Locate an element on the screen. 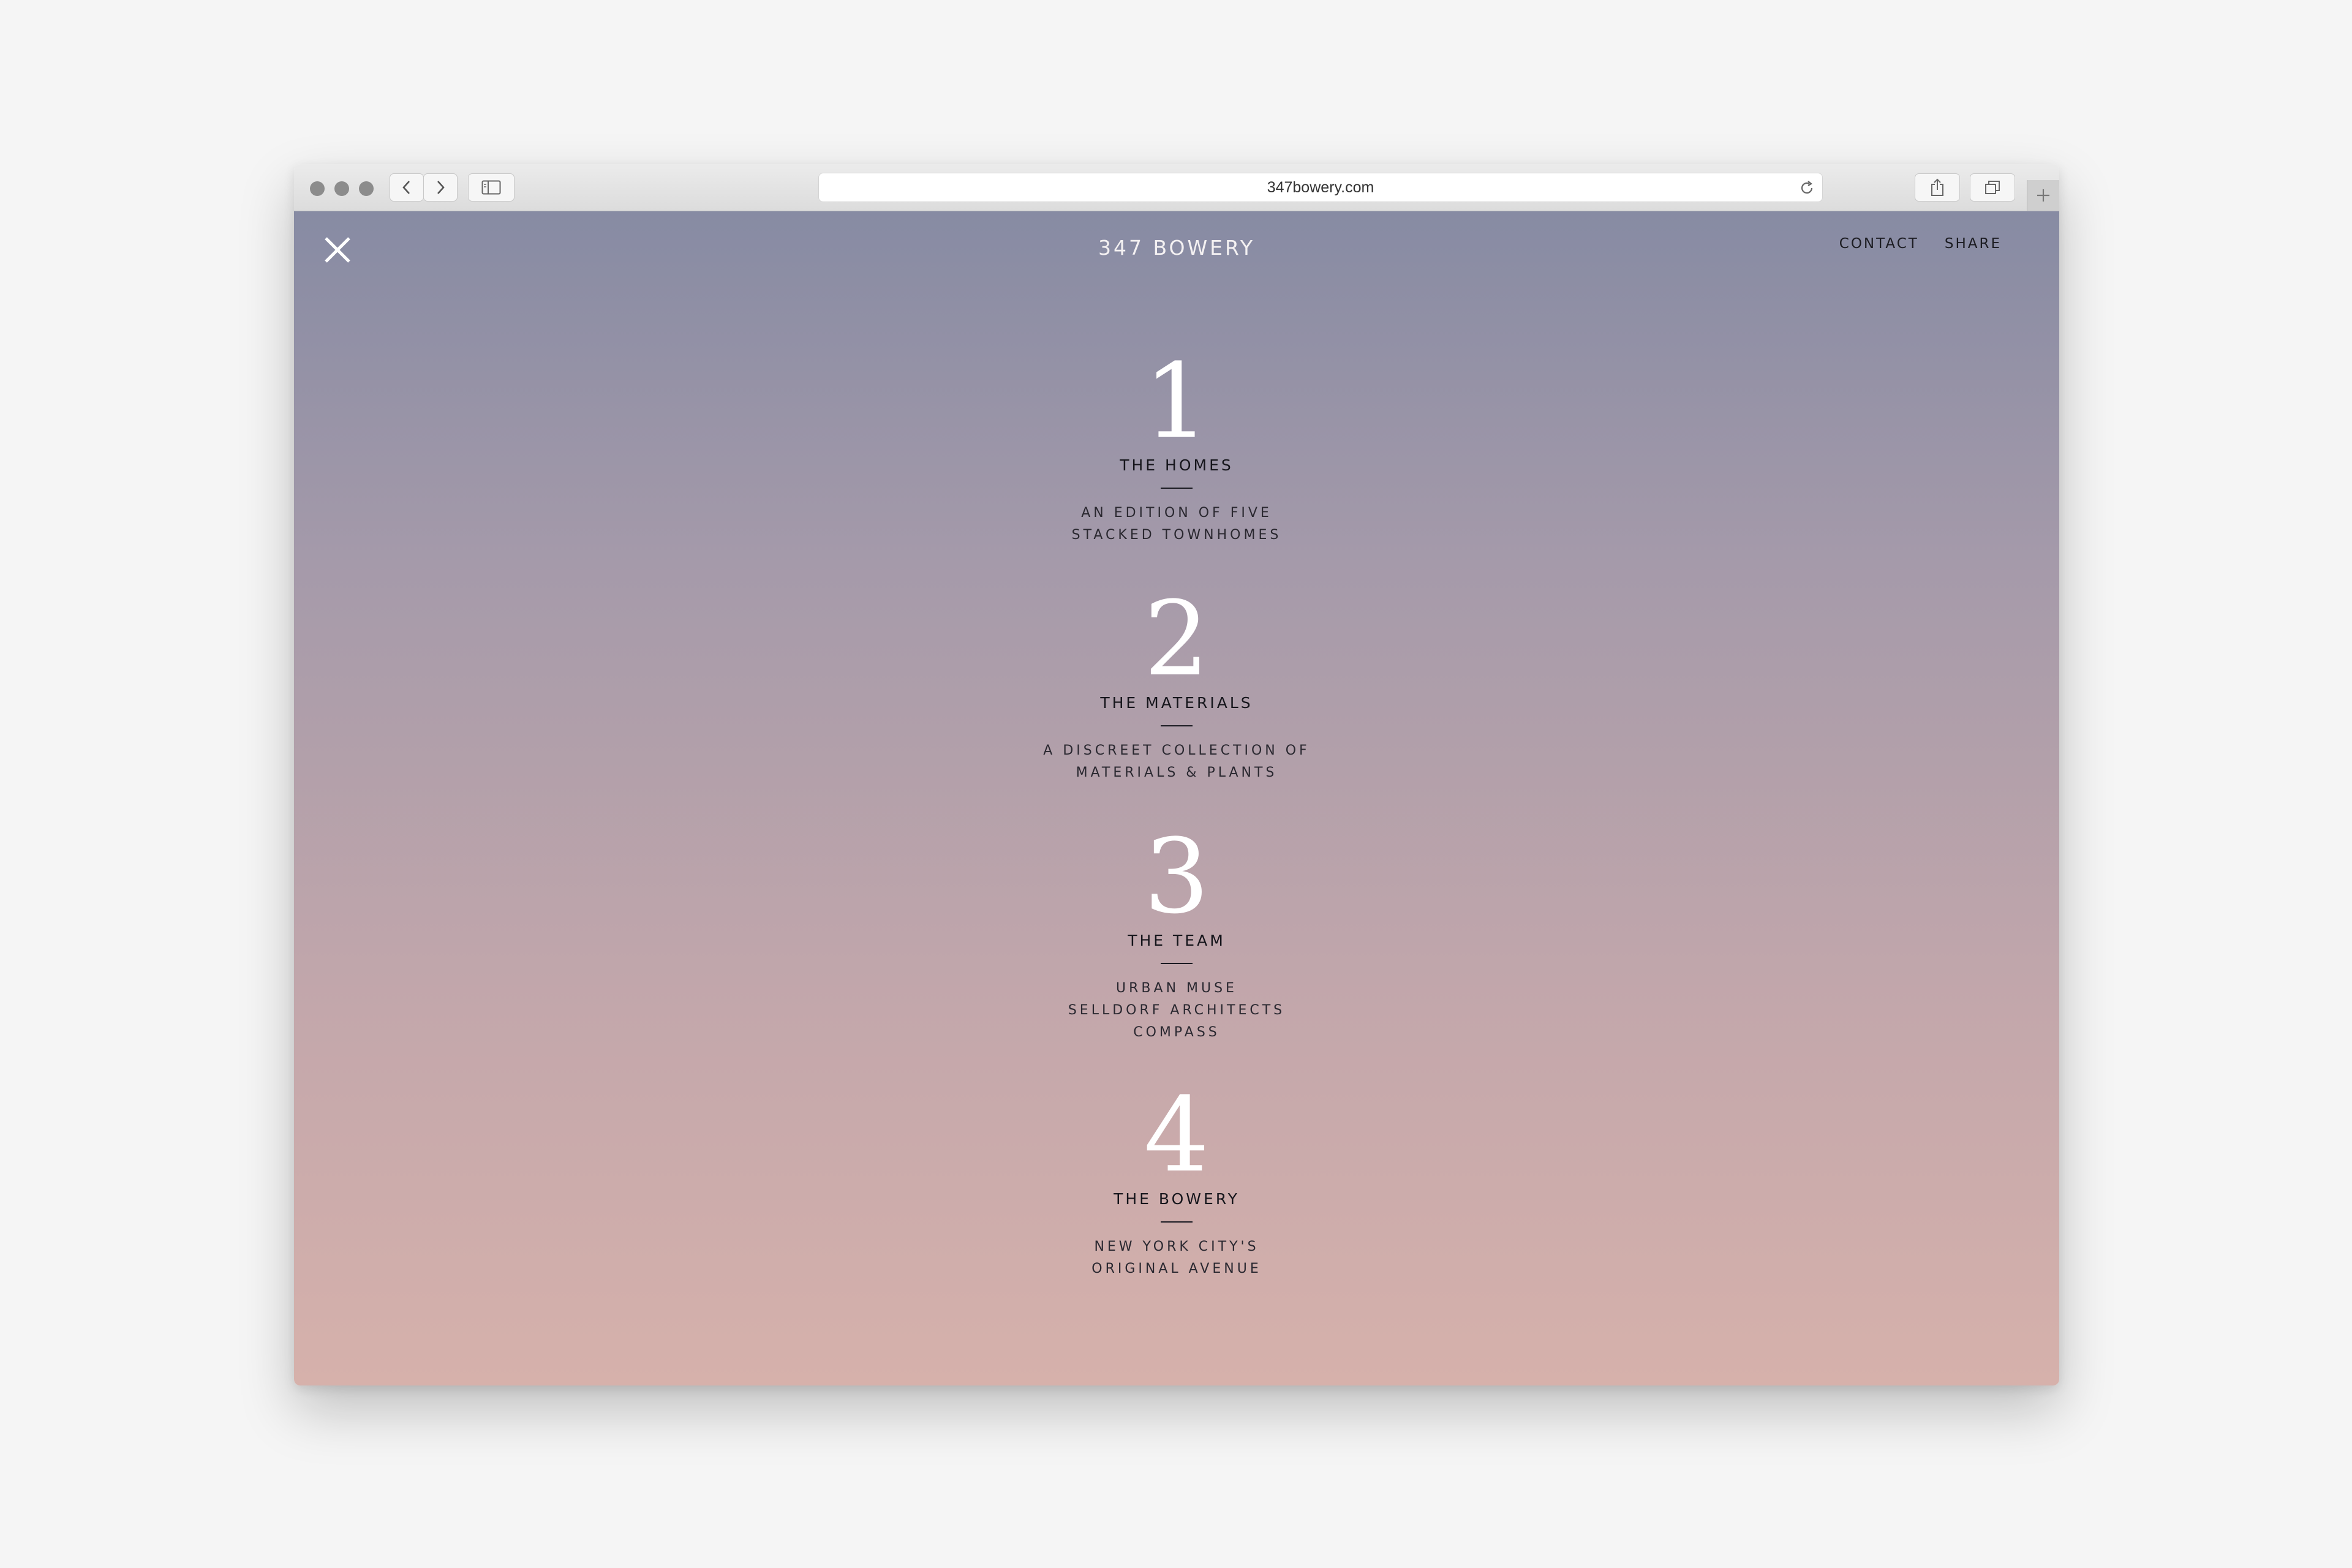 The height and width of the screenshot is (1568, 2352). section-title: THE BOWERY is located at coordinates (1176, 1199).